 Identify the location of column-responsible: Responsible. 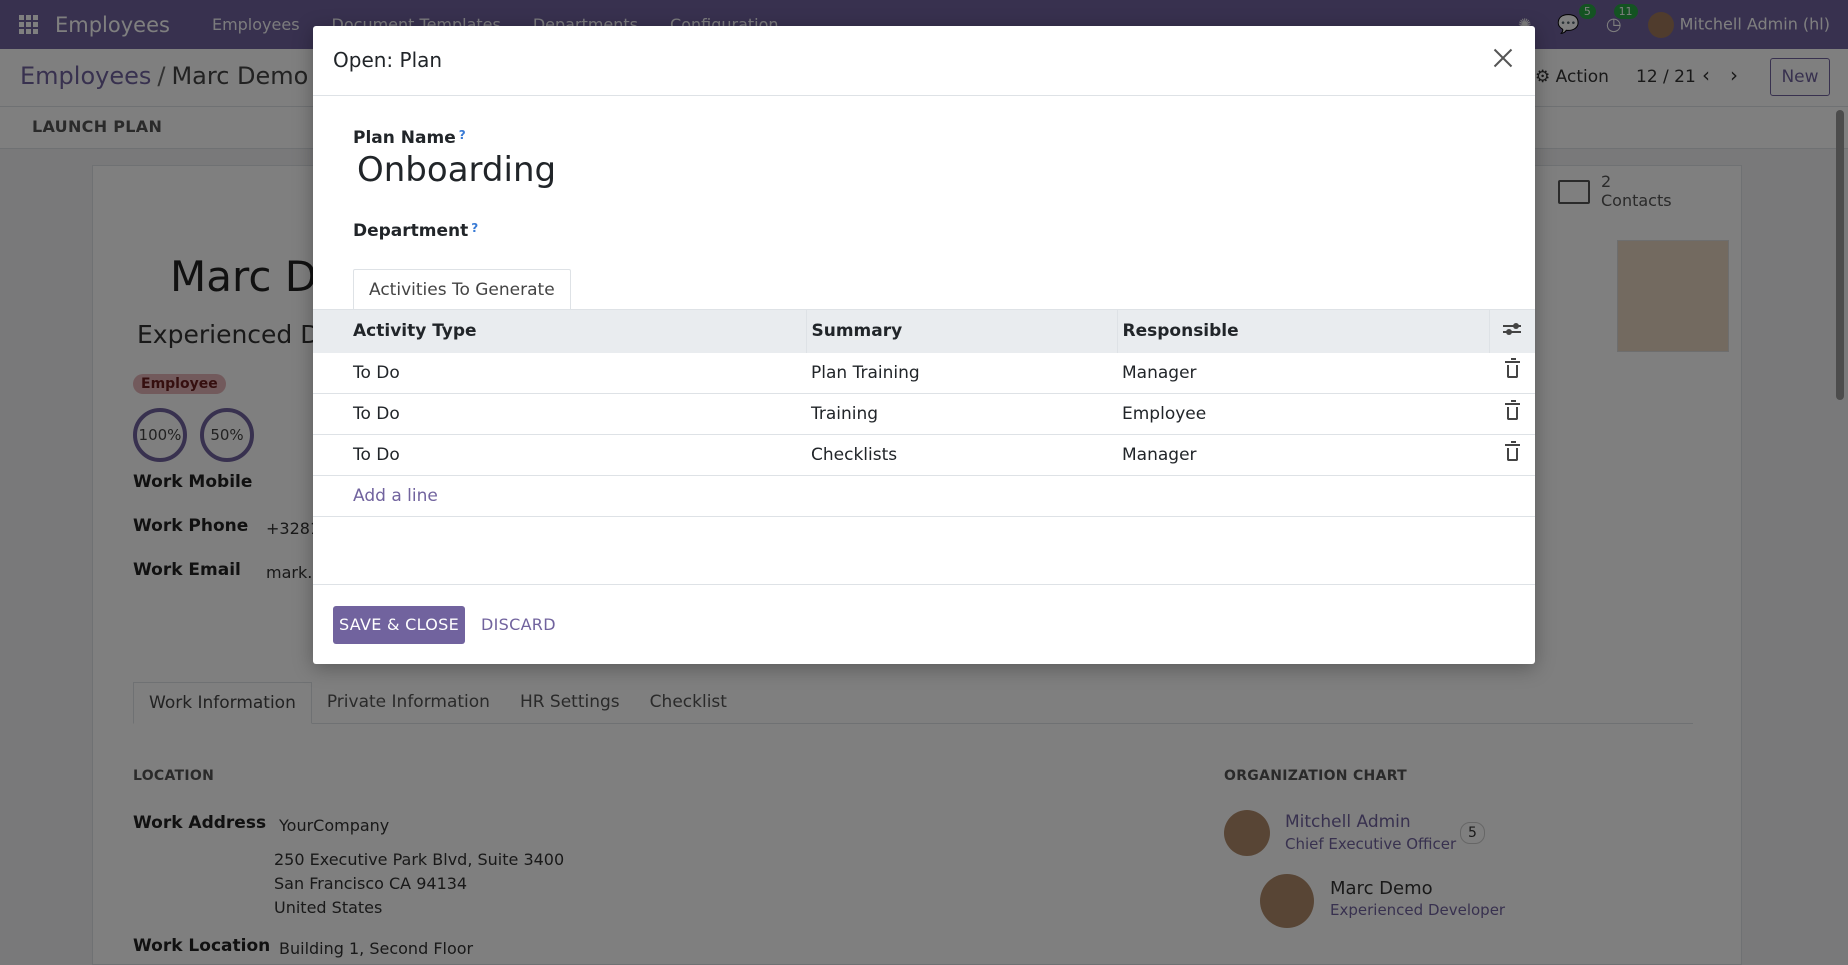
(1303, 331).